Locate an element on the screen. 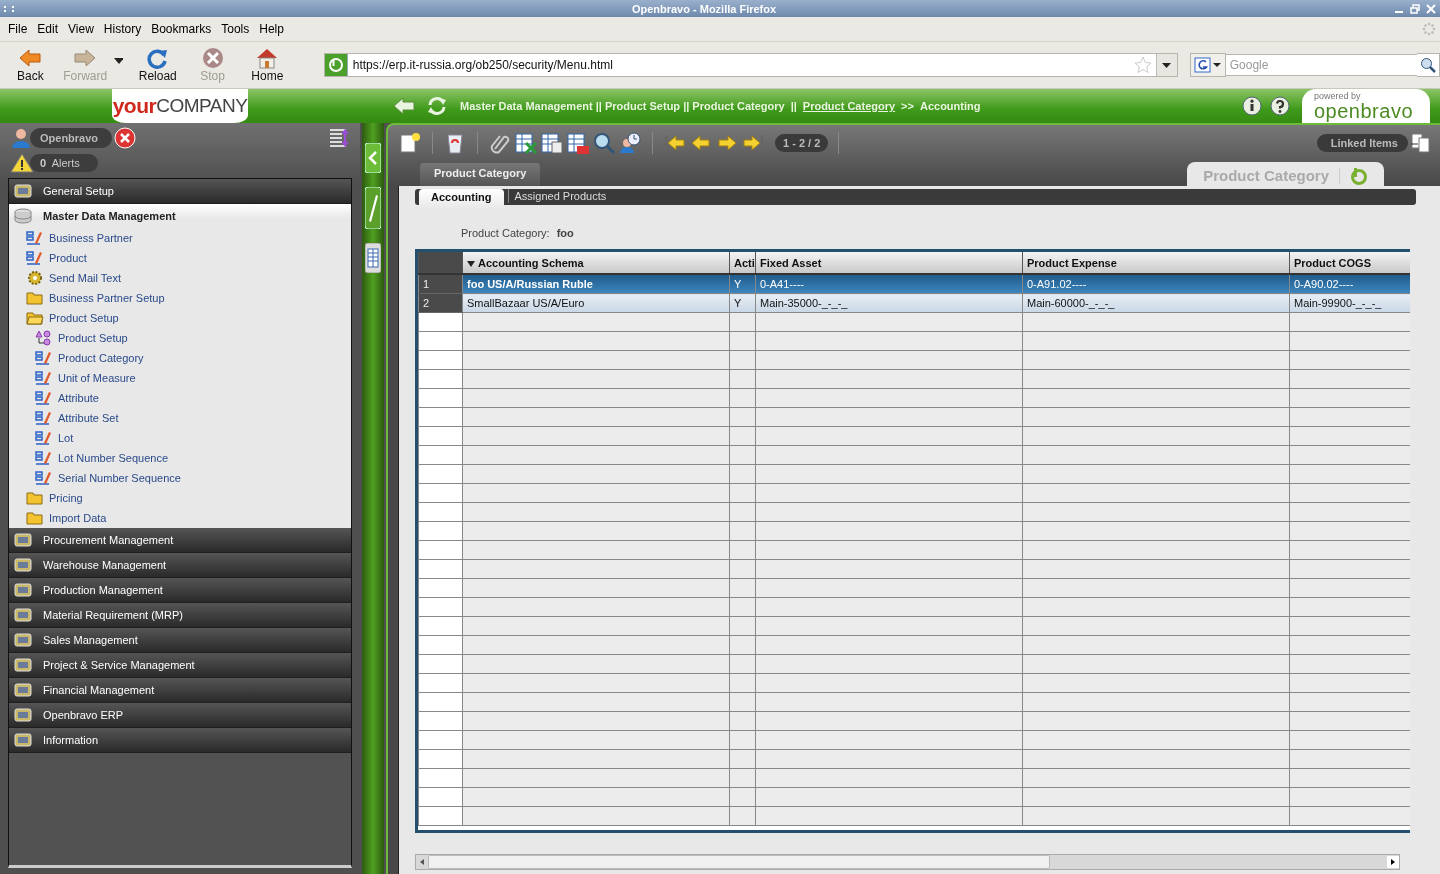  column-header: Acti is located at coordinates (742, 263).